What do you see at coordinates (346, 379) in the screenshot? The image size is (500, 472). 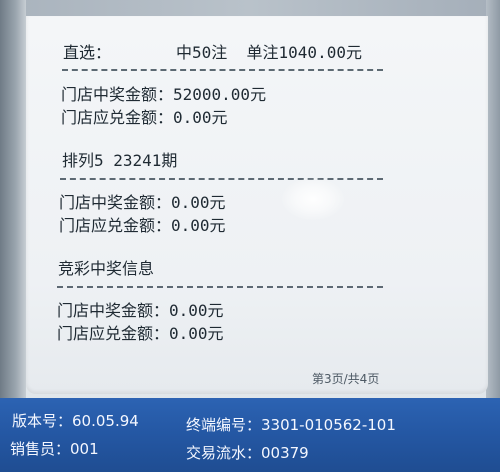 I see `page-indicator: 第3页/共4页` at bounding box center [346, 379].